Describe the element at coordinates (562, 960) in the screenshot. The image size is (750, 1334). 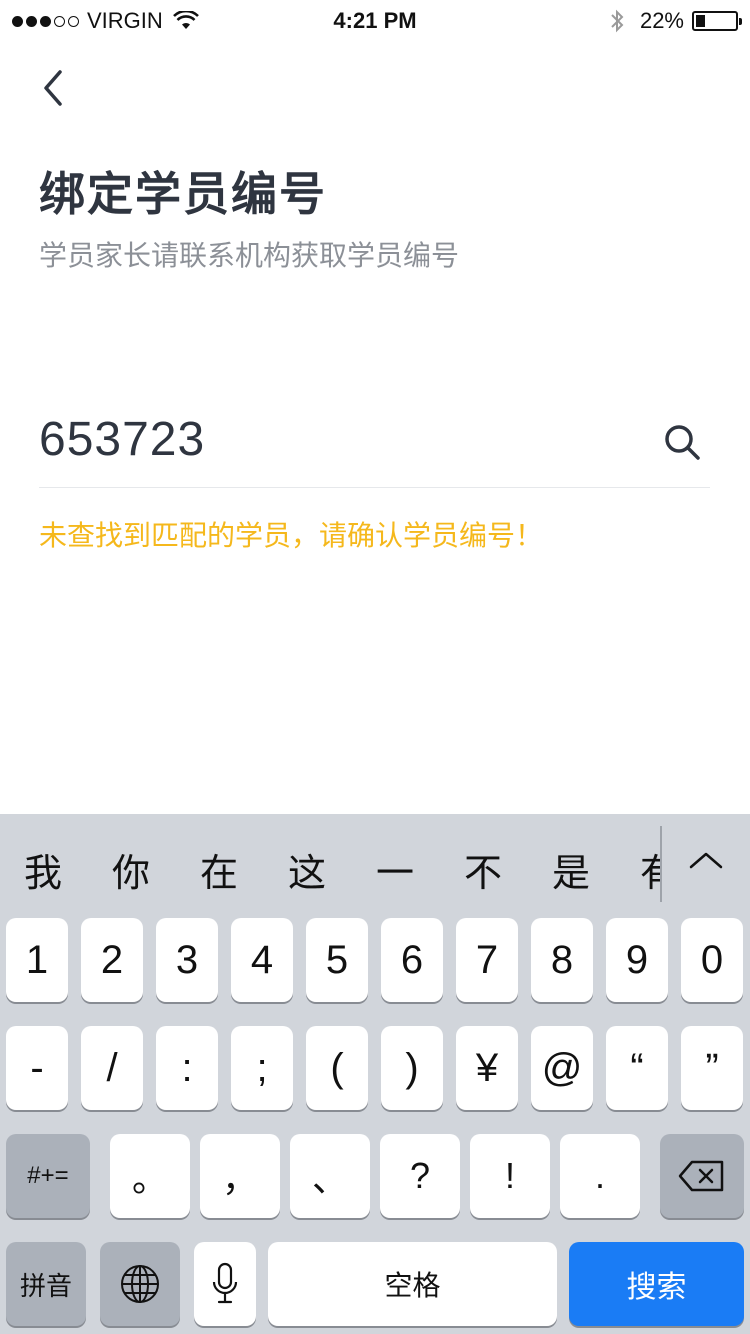
I see `key-8: 8` at that location.